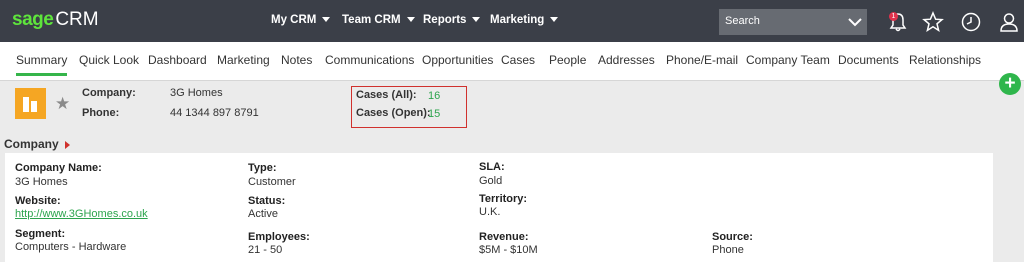 This screenshot has width=1024, height=262. I want to click on source-value: Phone, so click(728, 250).